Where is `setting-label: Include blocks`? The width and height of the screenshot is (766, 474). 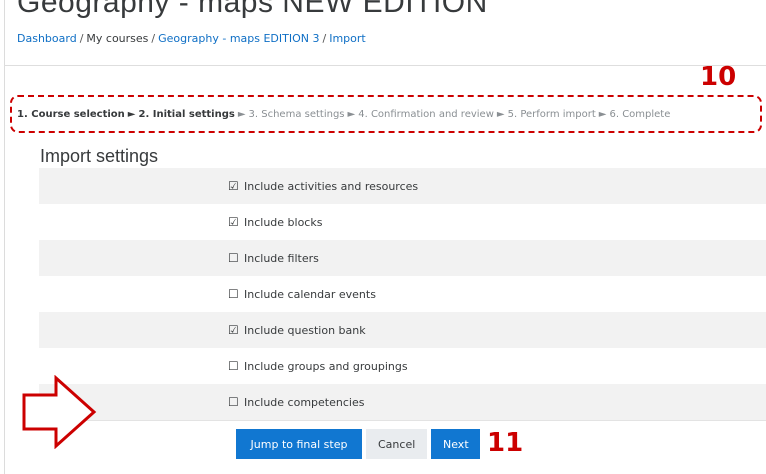 setting-label: Include blocks is located at coordinates (283, 222).